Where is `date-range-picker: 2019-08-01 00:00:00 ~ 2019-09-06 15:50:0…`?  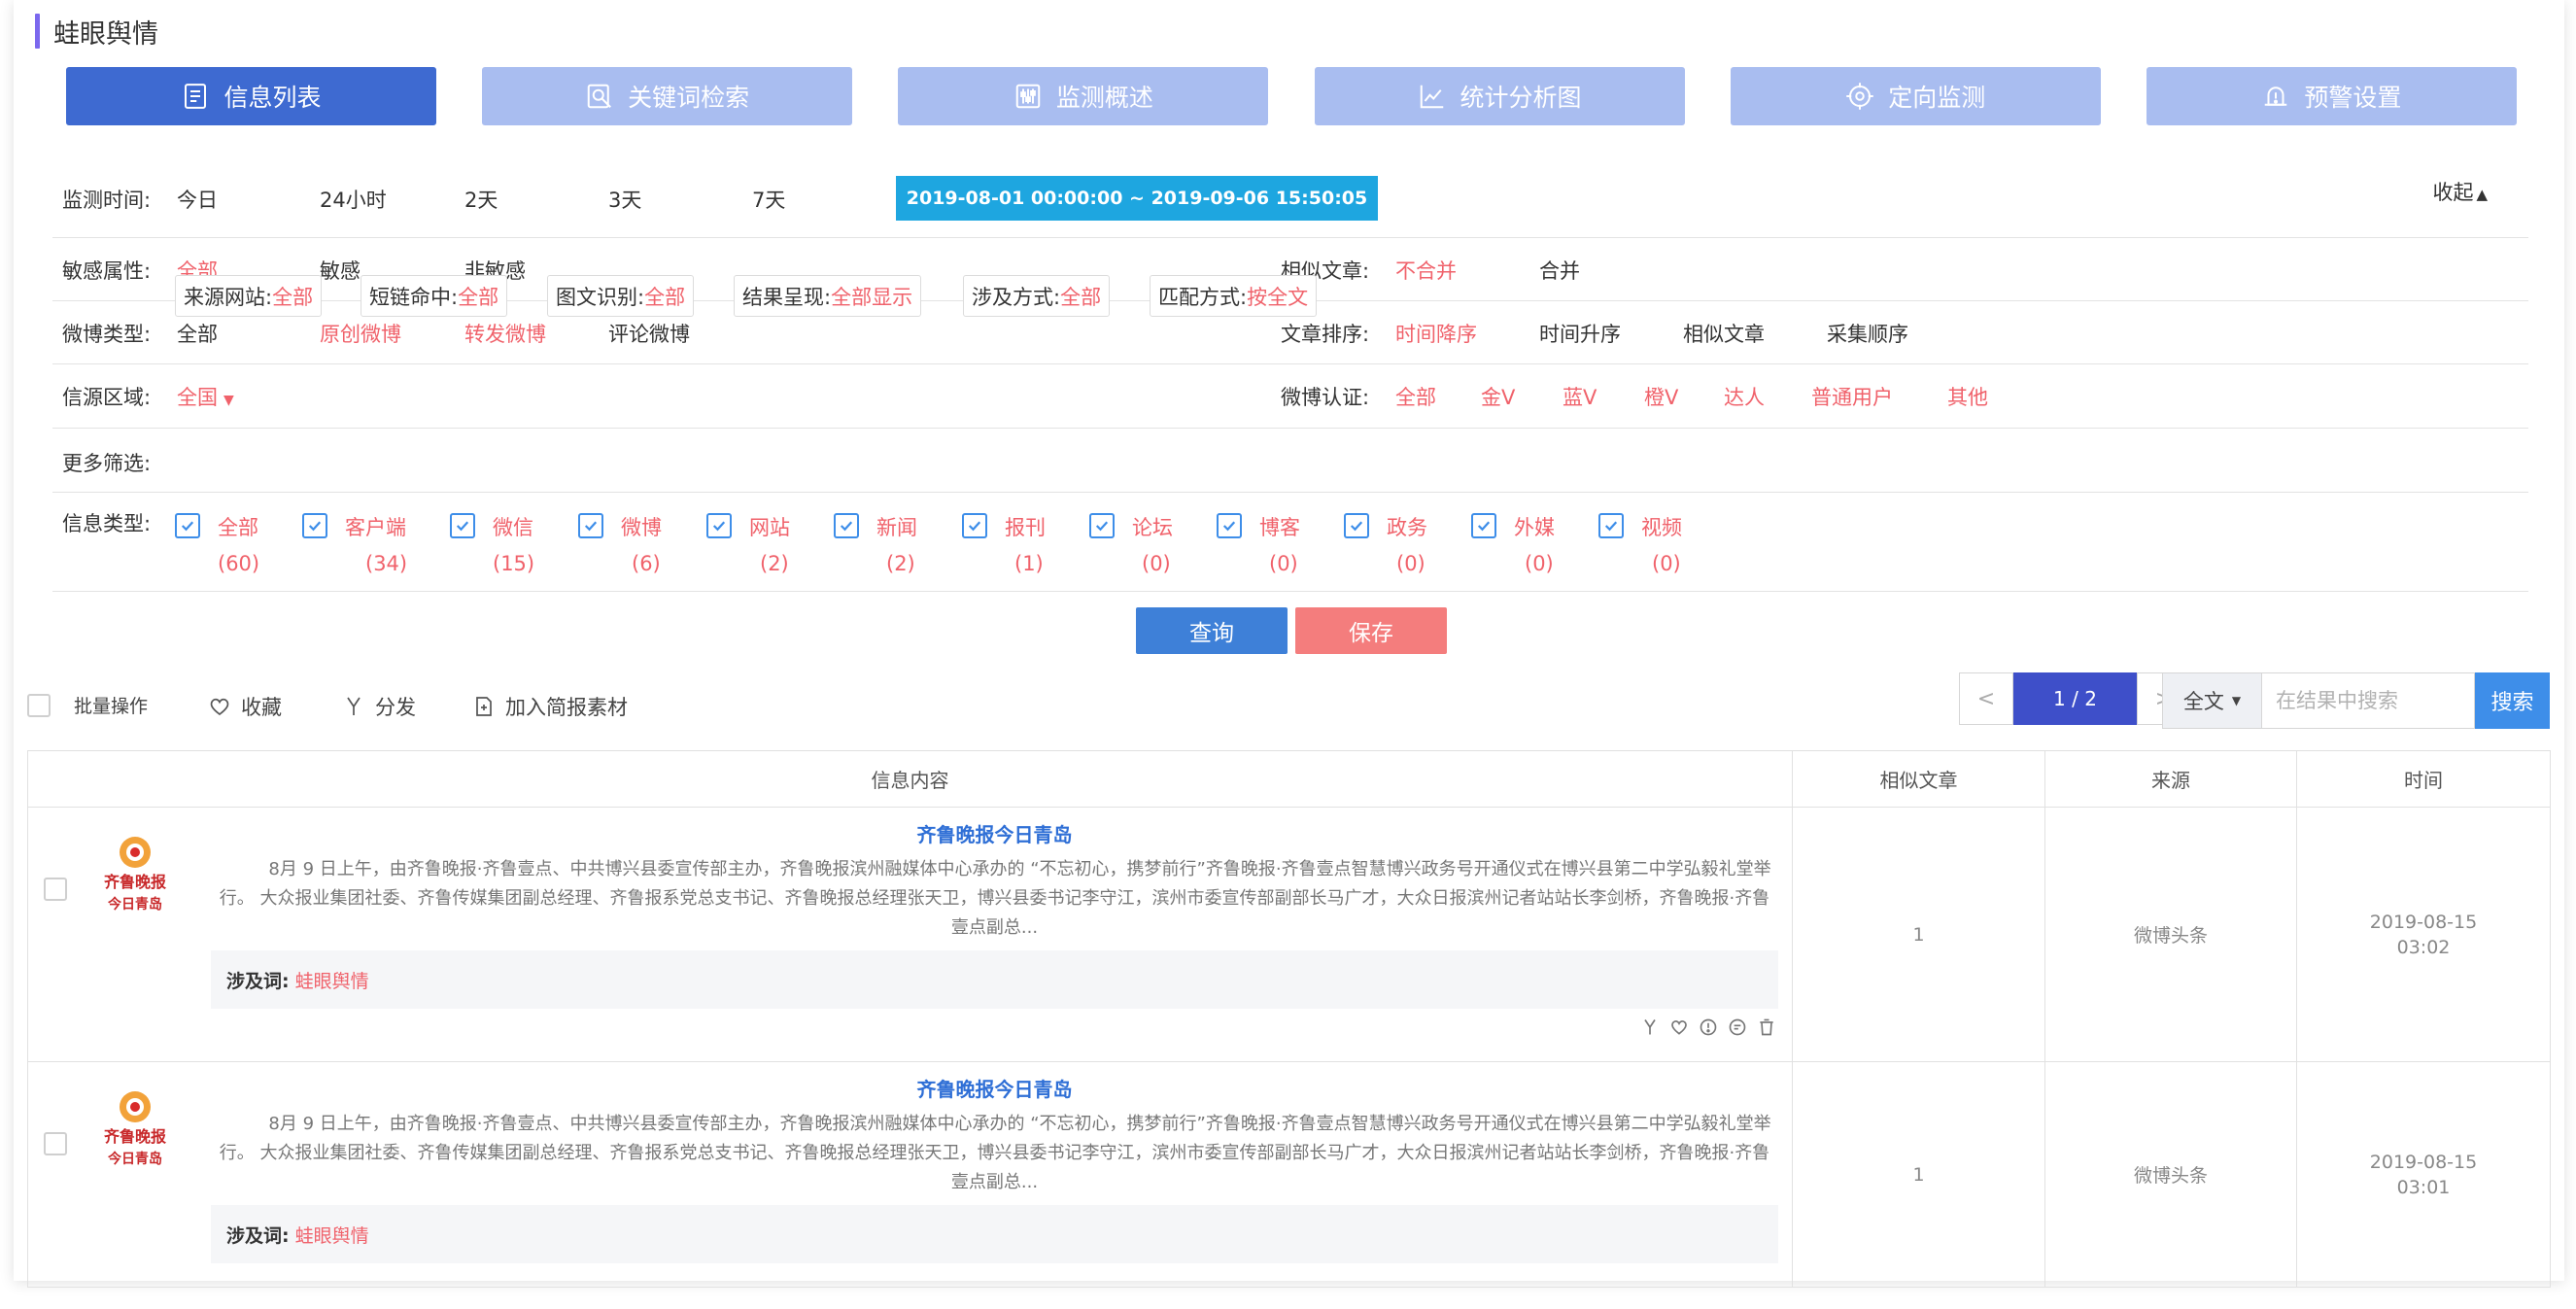
date-range-picker: 2019-08-01 00:00:00 ~ 2019-09-06 15:50:0… is located at coordinates (1137, 198).